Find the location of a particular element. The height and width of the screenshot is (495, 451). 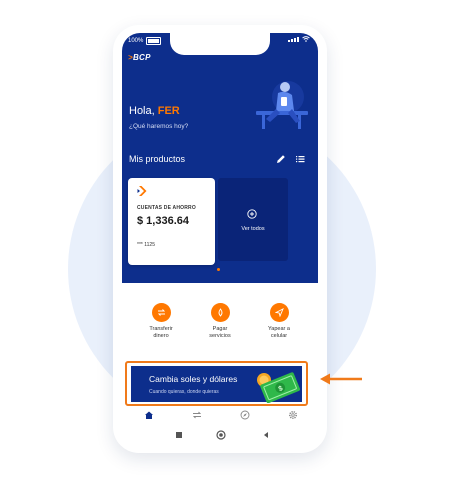

plus-circle-icon is located at coordinates (252, 214).